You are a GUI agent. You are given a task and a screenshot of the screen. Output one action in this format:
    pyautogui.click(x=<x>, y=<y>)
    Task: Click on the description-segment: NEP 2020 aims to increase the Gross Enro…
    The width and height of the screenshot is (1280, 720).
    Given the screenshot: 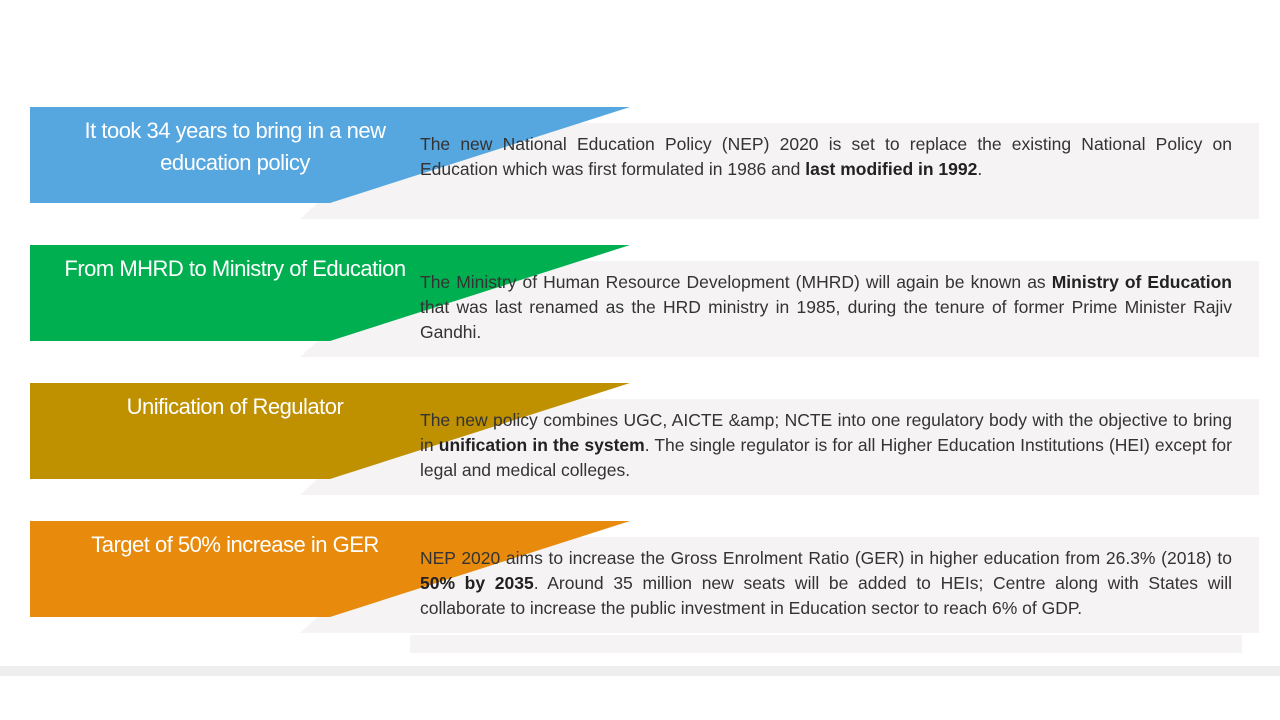 What is the action you would take?
    pyautogui.click(x=826, y=558)
    